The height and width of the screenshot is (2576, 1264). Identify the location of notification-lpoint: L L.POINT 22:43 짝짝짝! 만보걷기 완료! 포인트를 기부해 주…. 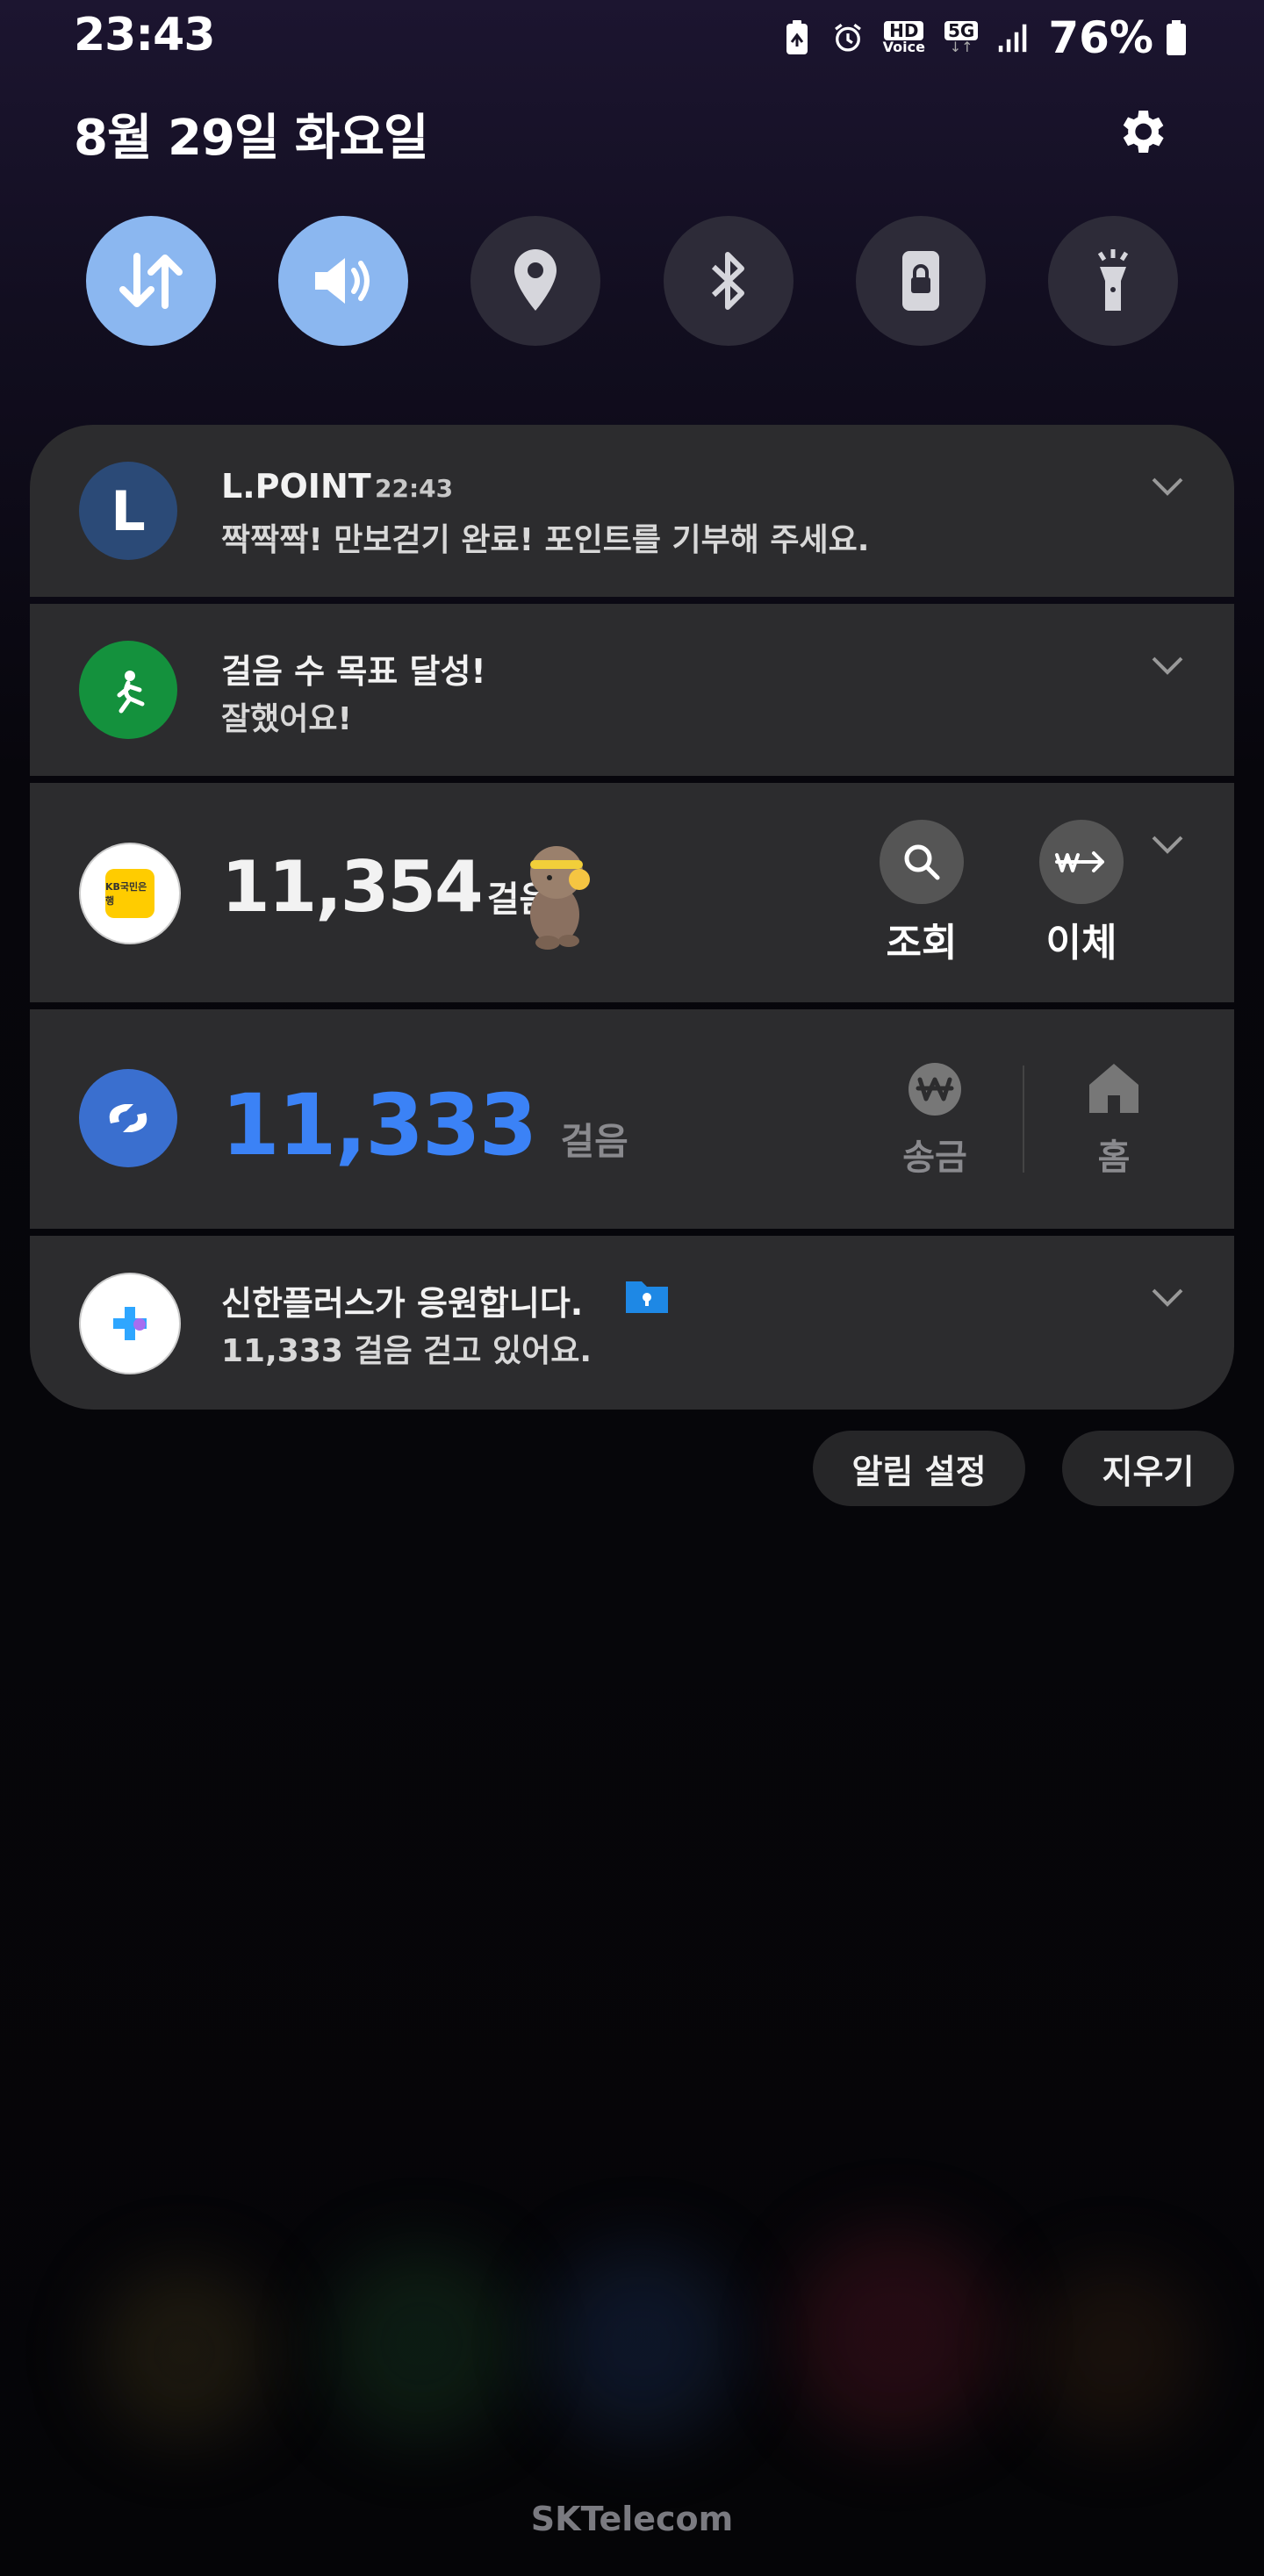
(632, 511).